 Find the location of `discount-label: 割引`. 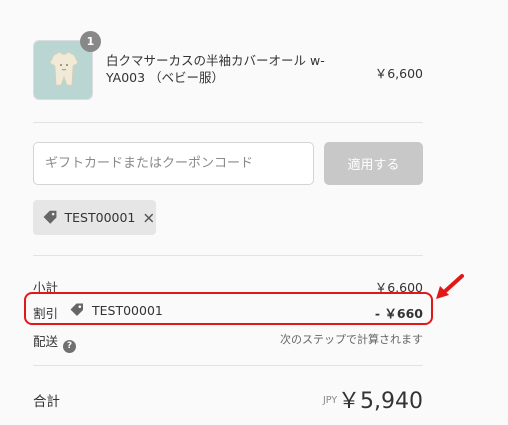

discount-label: 割引 is located at coordinates (46, 313).